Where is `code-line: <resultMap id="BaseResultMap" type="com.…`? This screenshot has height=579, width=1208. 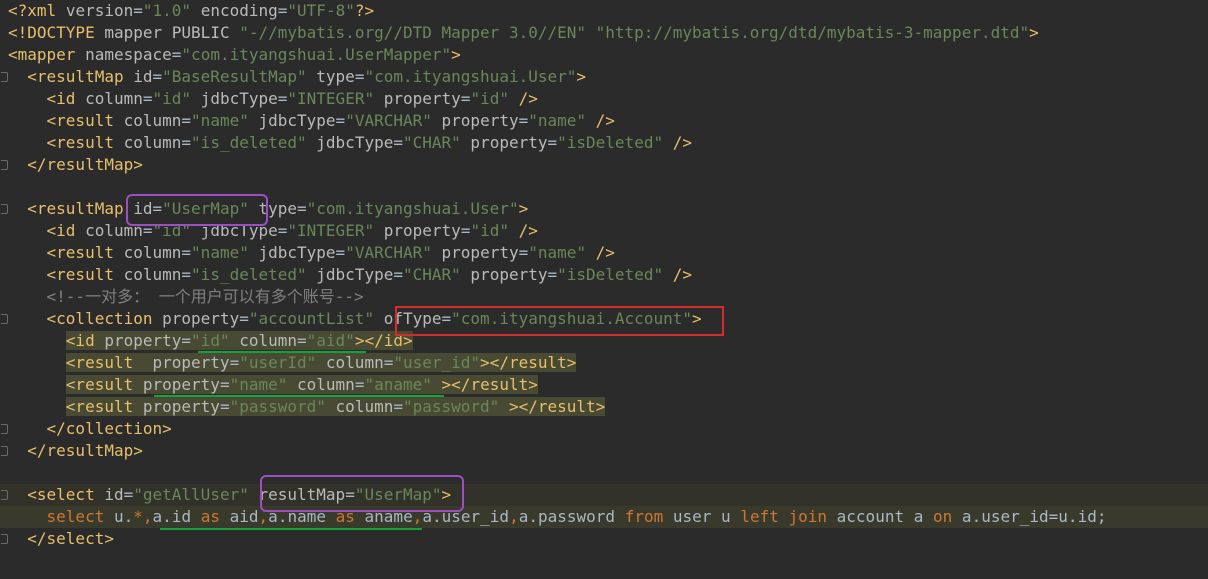 code-line: <resultMap id="BaseResultMap" type="com.… is located at coordinates (604, 77).